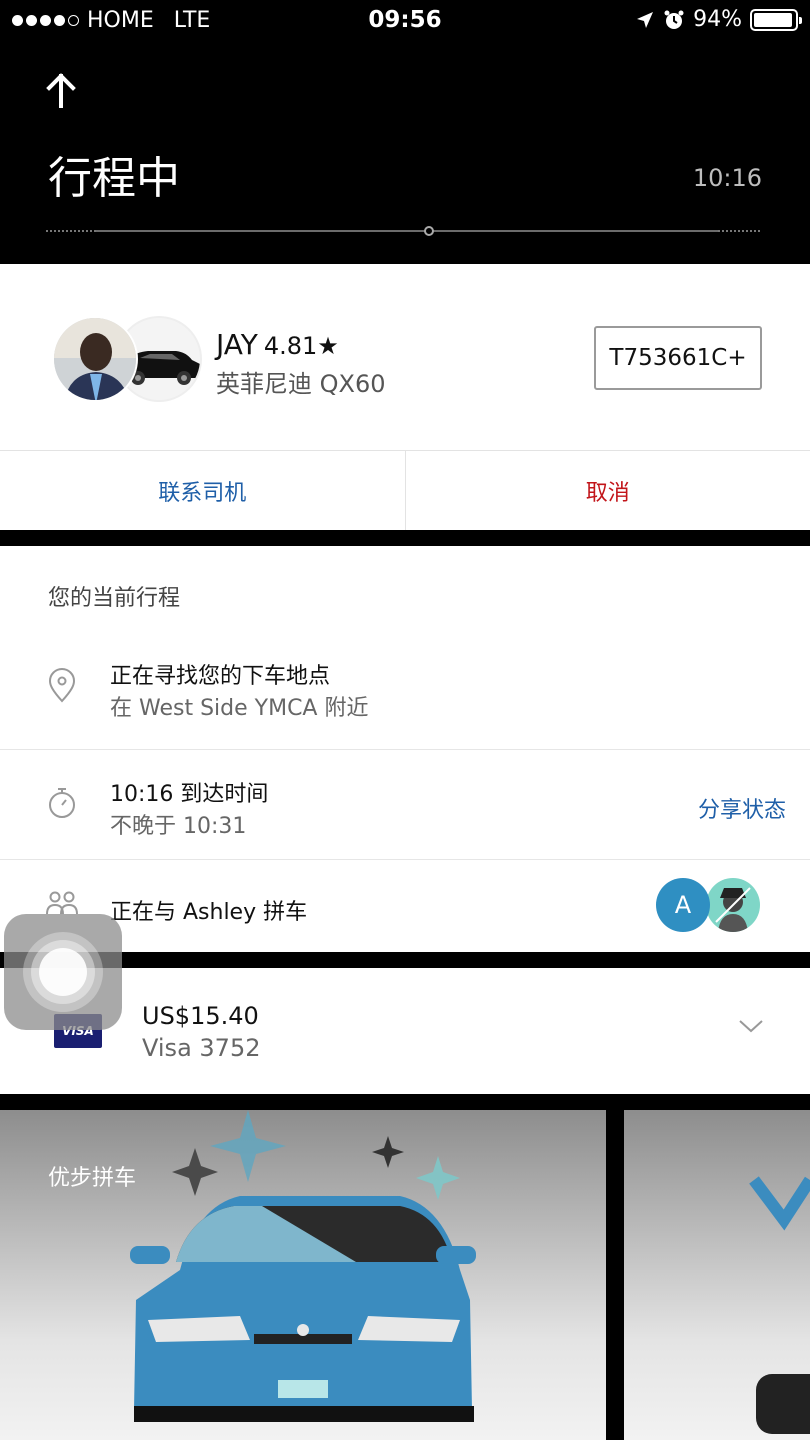 The height and width of the screenshot is (1440, 810). I want to click on share-status-button: 分享状态, so click(742, 808).